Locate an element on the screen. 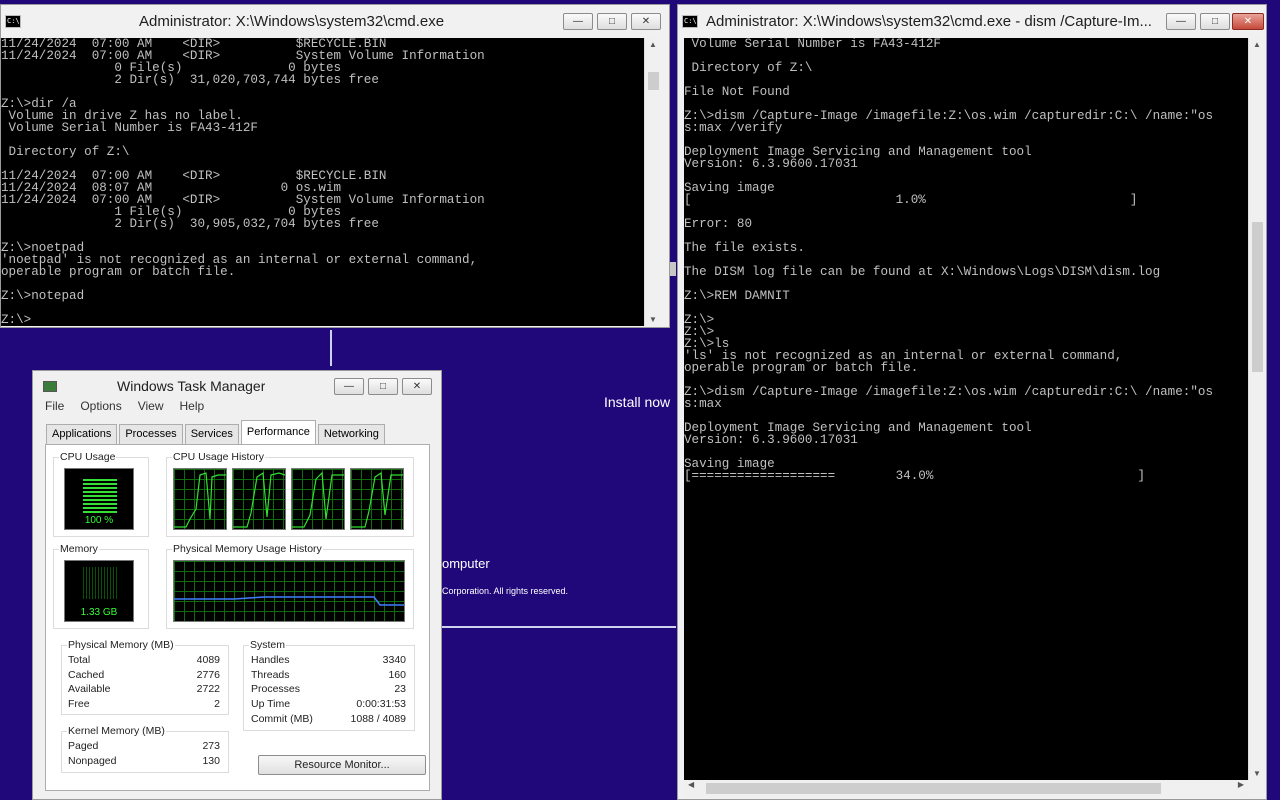 This screenshot has width=1280, height=800. stat-value: 1088 / 4089 is located at coordinates (378, 718).